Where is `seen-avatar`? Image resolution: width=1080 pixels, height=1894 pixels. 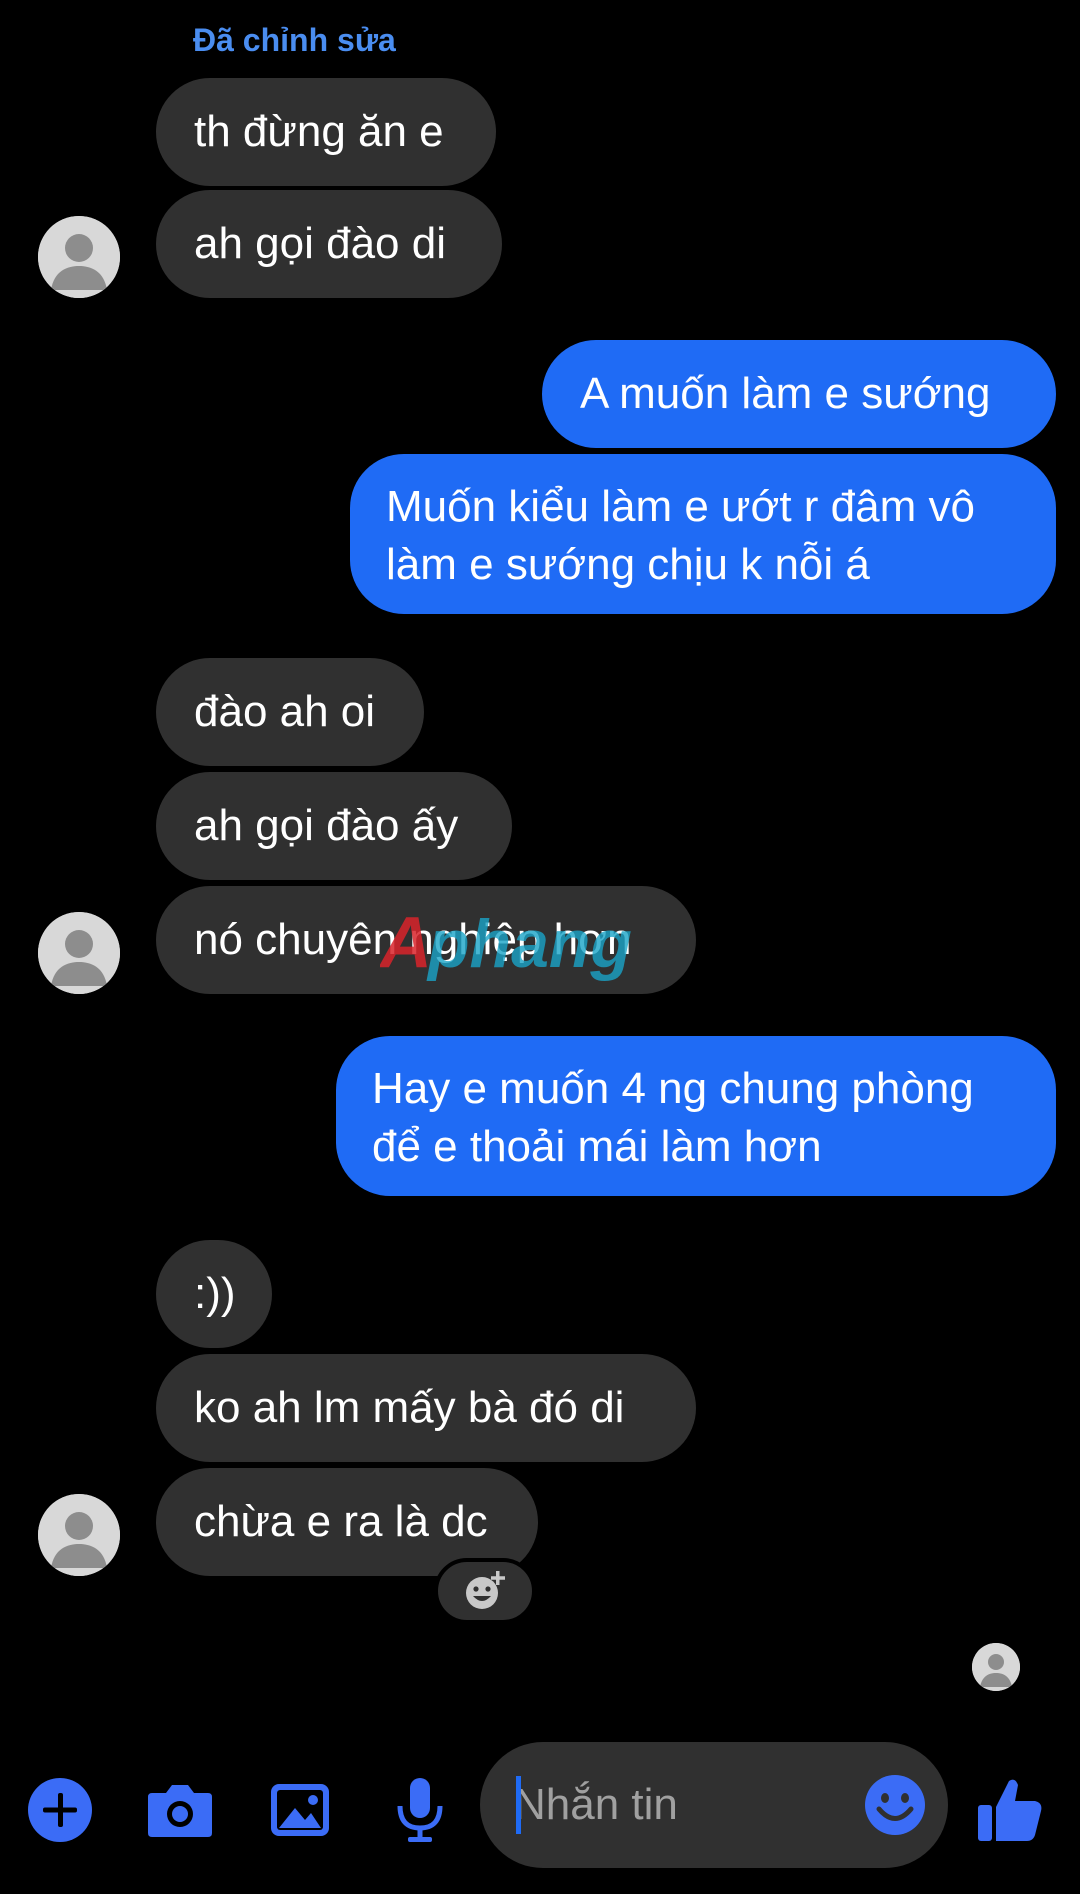 seen-avatar is located at coordinates (996, 1667).